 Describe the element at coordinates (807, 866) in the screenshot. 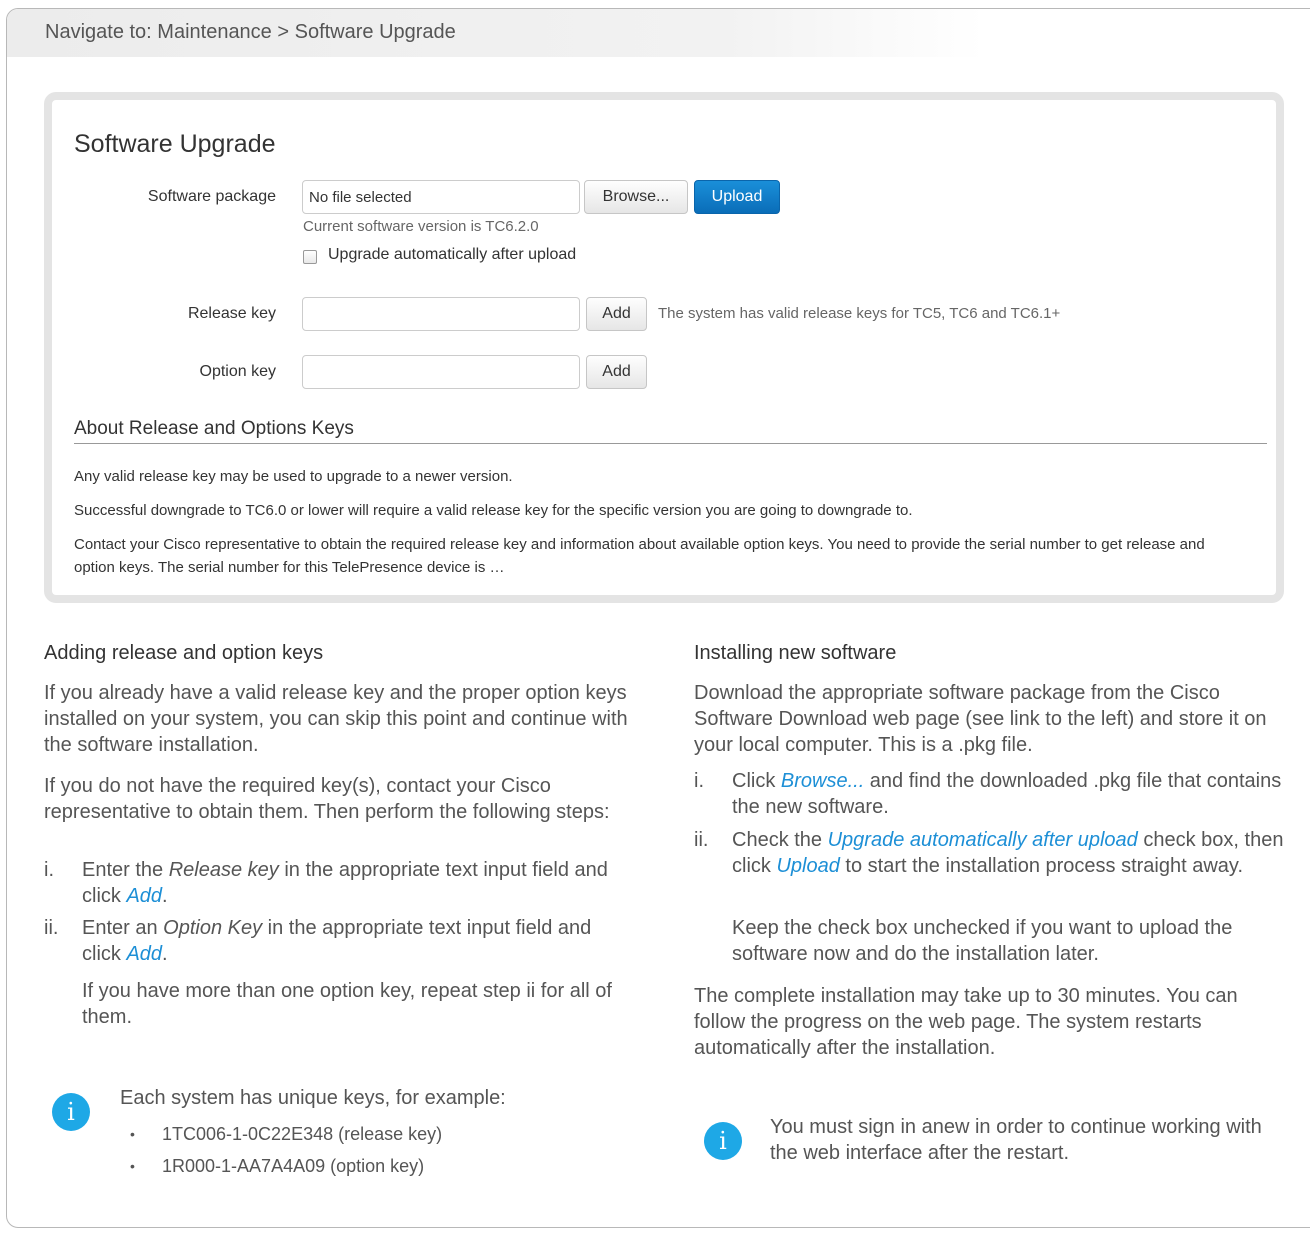

I see `upload-link: Upload` at that location.